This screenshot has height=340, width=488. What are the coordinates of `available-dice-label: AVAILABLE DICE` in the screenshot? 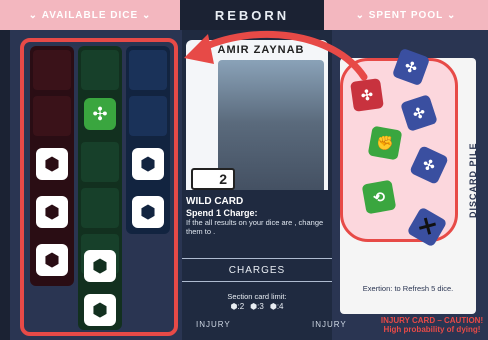 It's located at (90, 15).